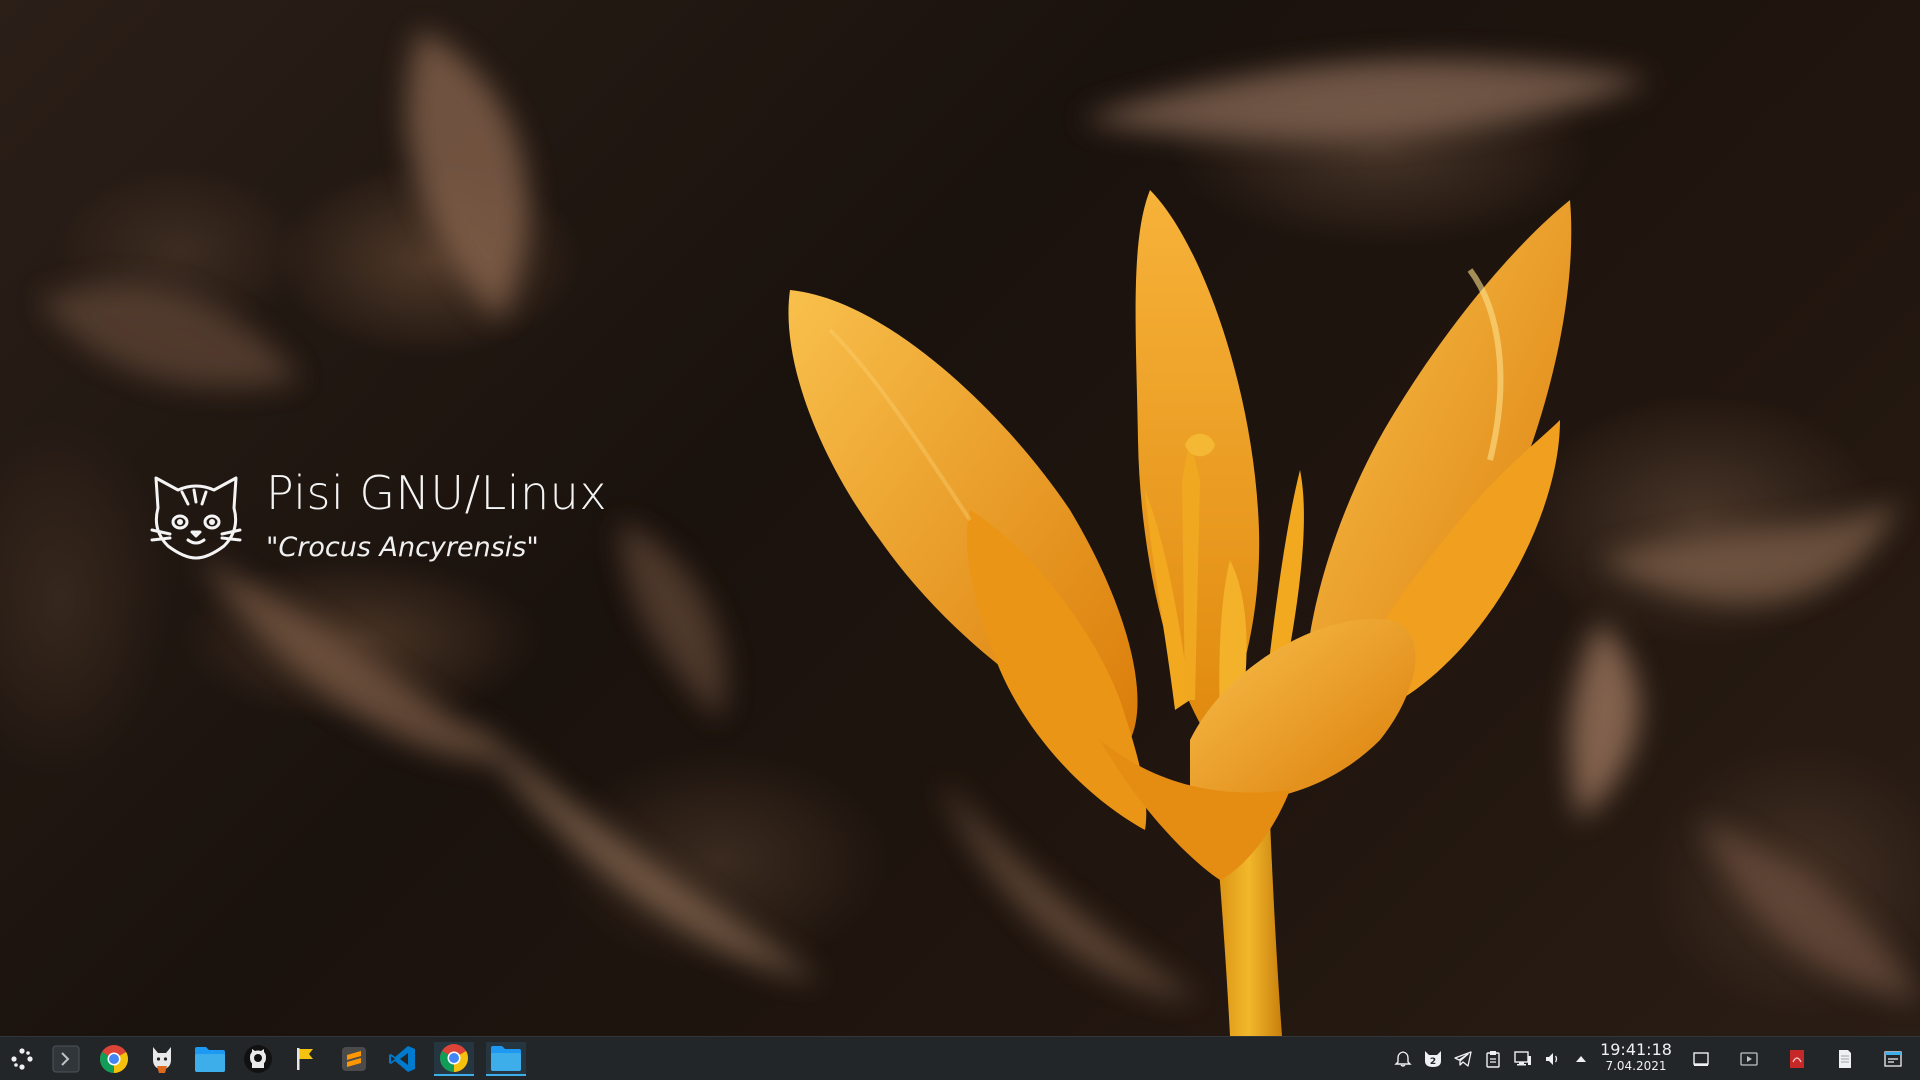 The width and height of the screenshot is (1920, 1080). I want to click on telegram-button, so click(1463, 1059).